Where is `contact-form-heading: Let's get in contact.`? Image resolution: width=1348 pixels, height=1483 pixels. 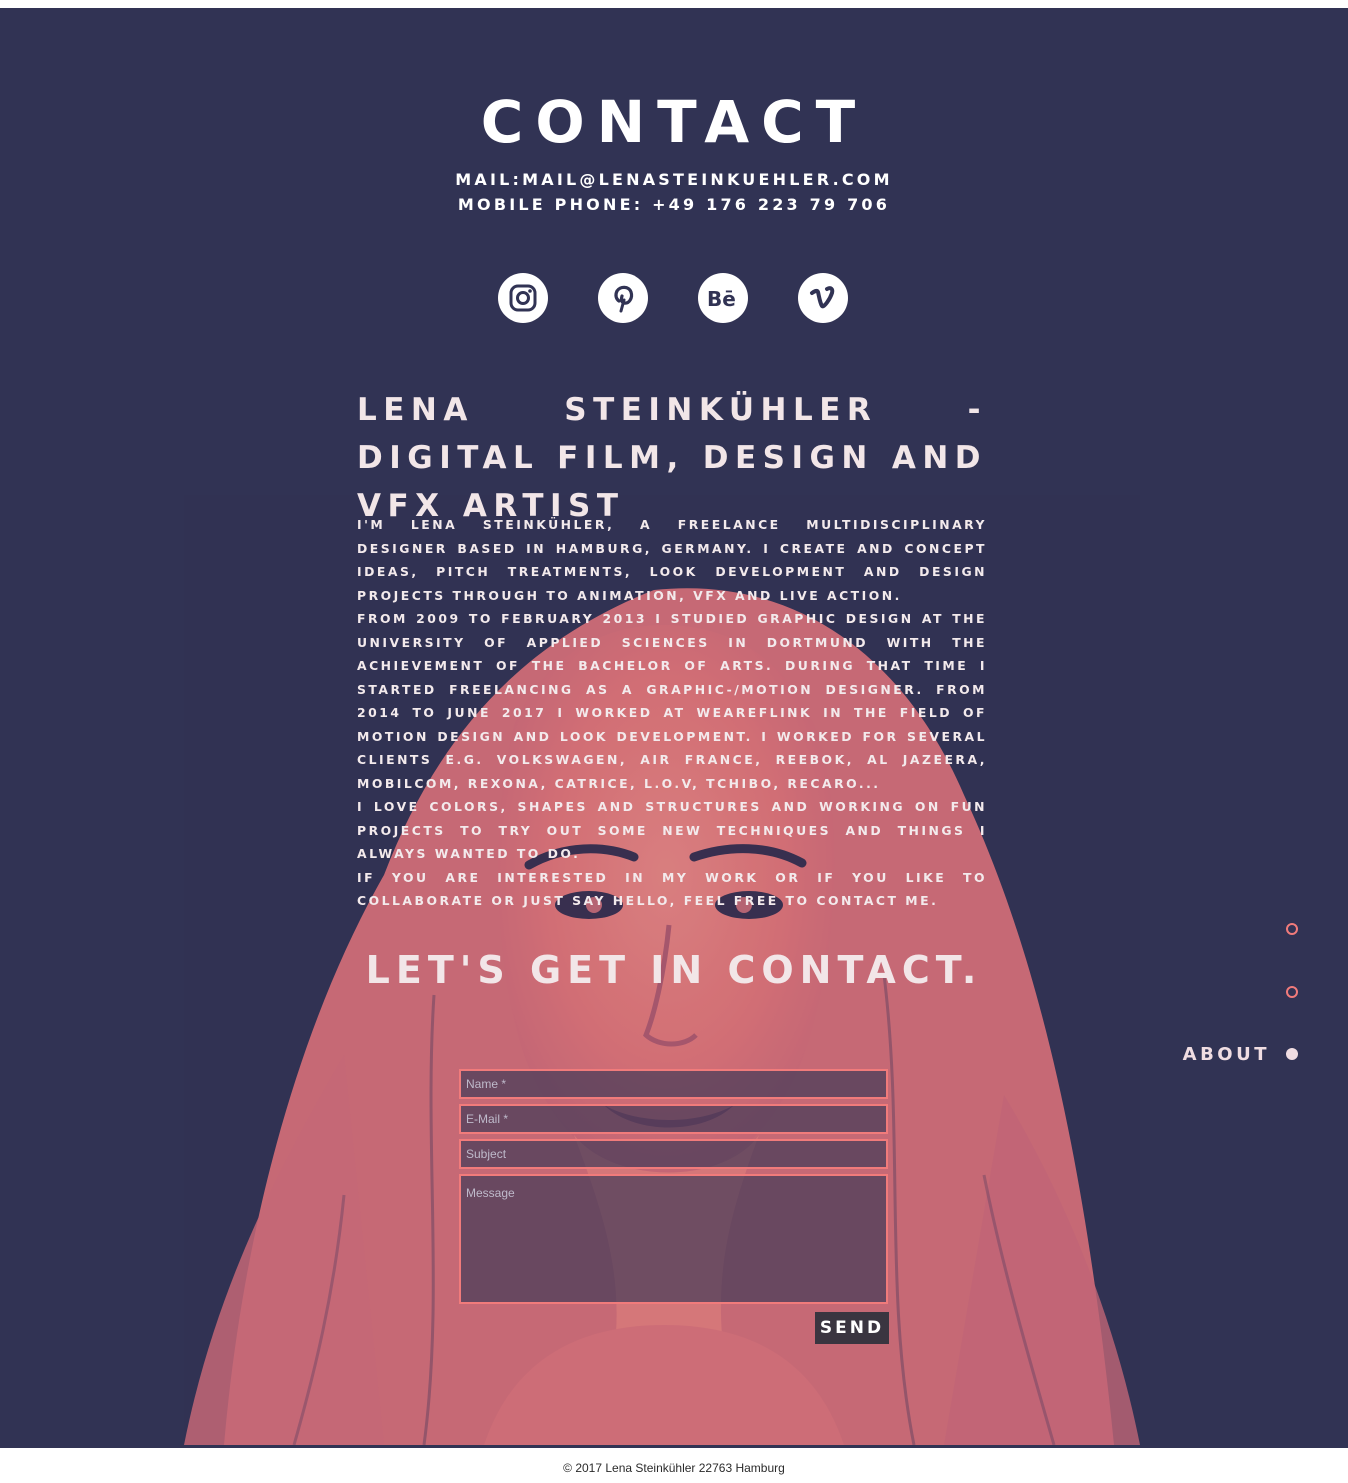
contact-form-heading: Let's get in contact. is located at coordinates (674, 970).